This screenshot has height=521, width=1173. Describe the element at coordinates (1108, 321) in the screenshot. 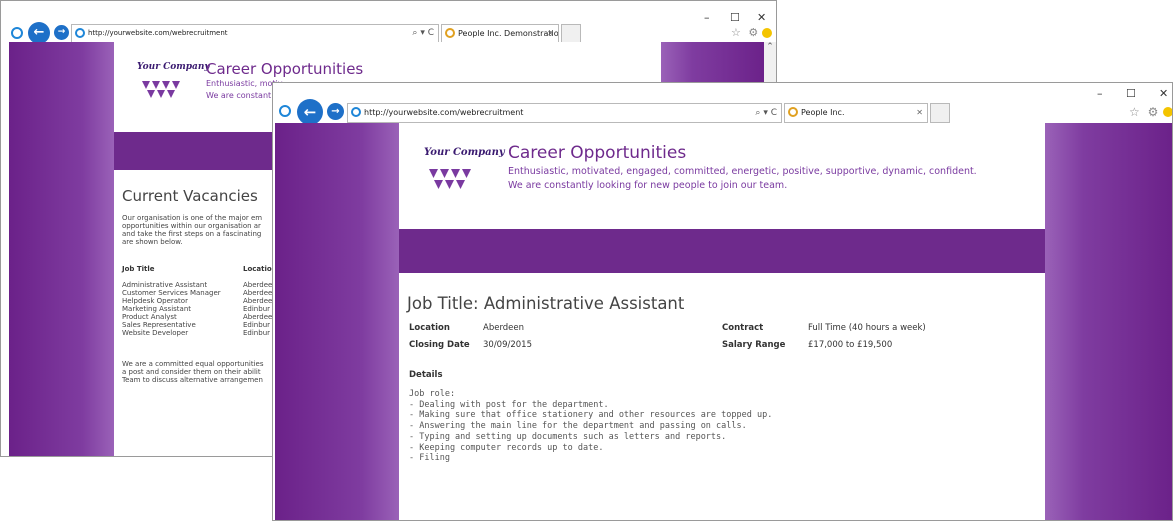

I see `right-gutter` at that location.